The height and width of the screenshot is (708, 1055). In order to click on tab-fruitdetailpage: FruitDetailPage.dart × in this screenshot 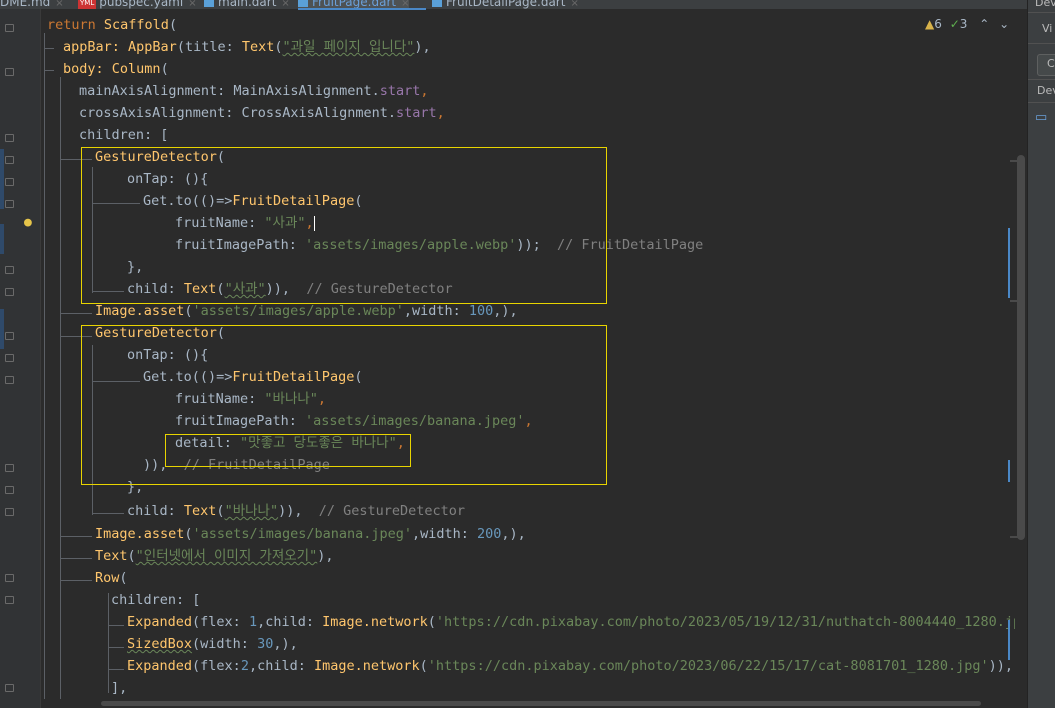, I will do `click(505, 4)`.